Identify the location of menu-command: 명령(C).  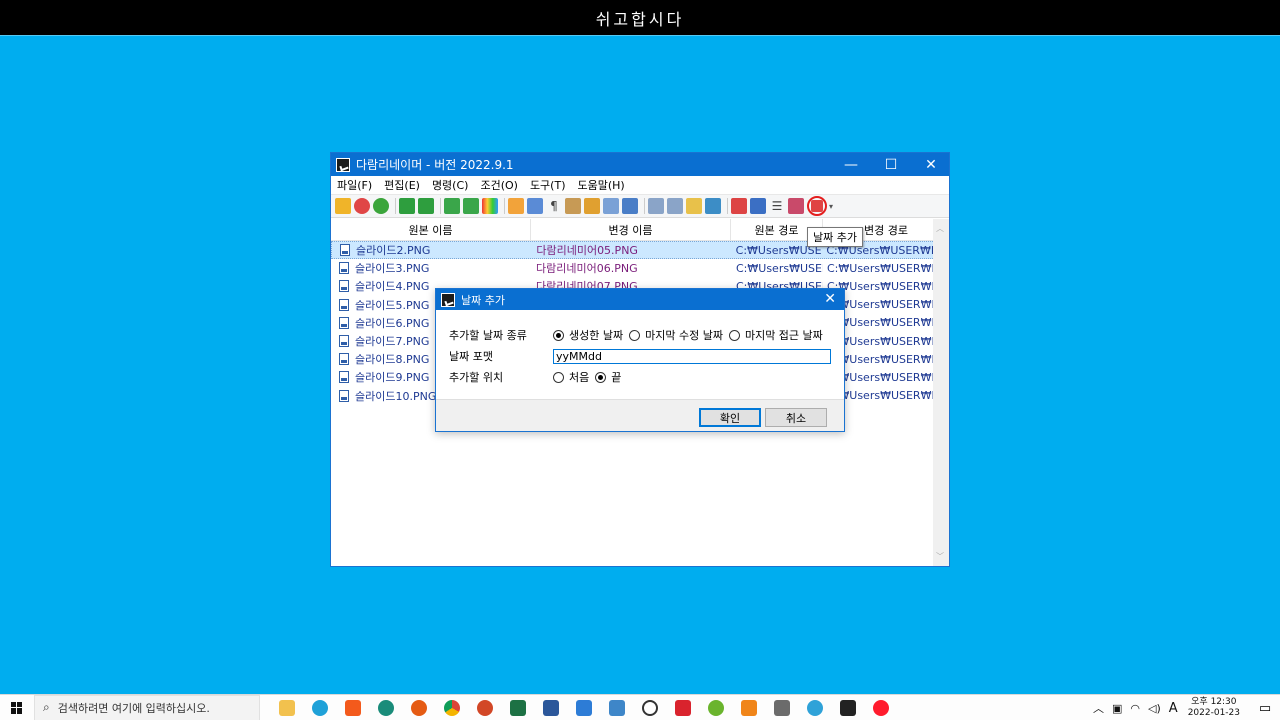
(450, 185).